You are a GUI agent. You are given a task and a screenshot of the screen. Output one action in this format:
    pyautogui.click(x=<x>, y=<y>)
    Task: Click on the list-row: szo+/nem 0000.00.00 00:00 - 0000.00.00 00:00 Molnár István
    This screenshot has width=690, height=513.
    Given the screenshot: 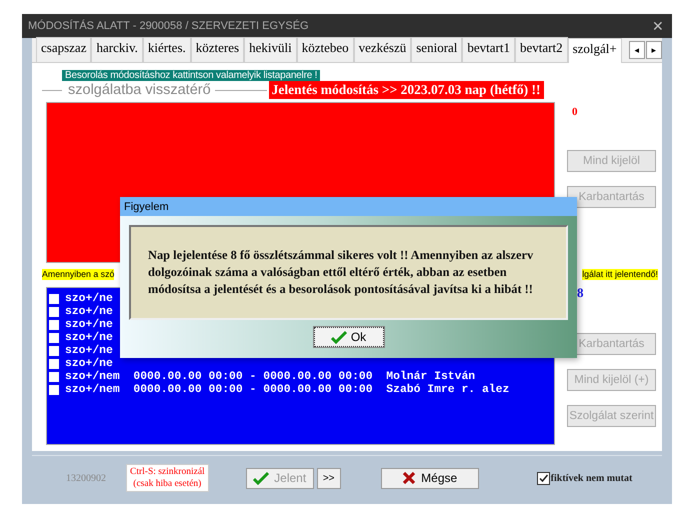 What is the action you would take?
    pyautogui.click(x=270, y=376)
    